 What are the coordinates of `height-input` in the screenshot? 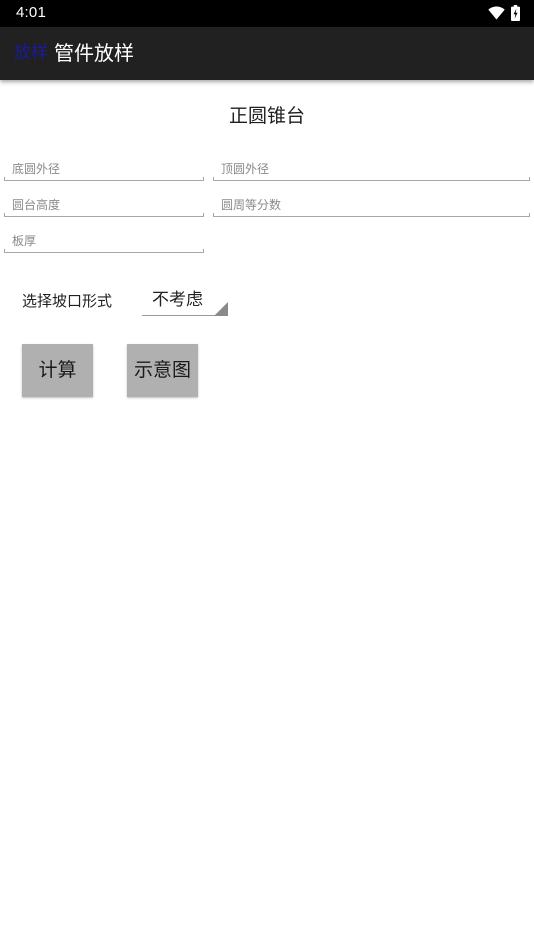 It's located at (104, 205).